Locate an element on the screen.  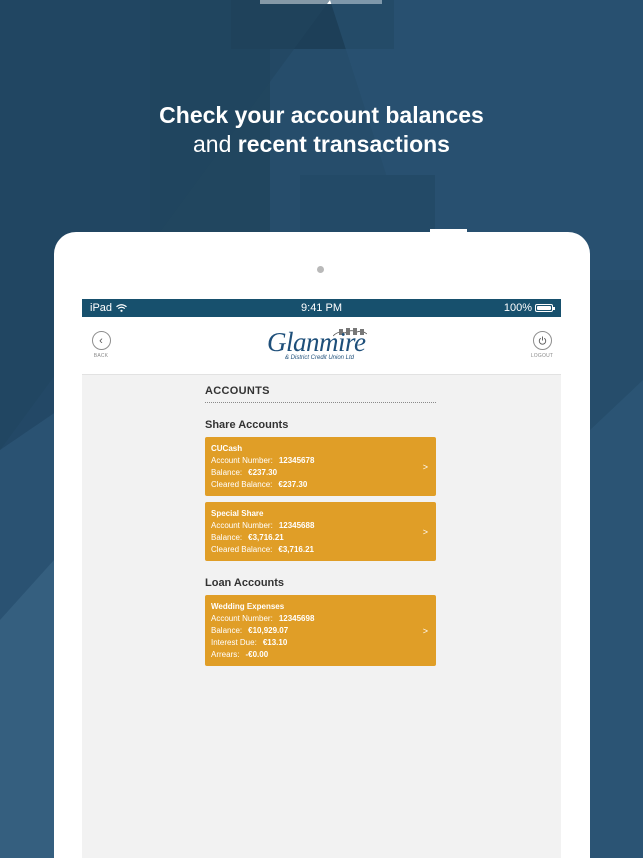
account-detail-row: Interest Due: €13.10 is located at coordinates (320, 643).